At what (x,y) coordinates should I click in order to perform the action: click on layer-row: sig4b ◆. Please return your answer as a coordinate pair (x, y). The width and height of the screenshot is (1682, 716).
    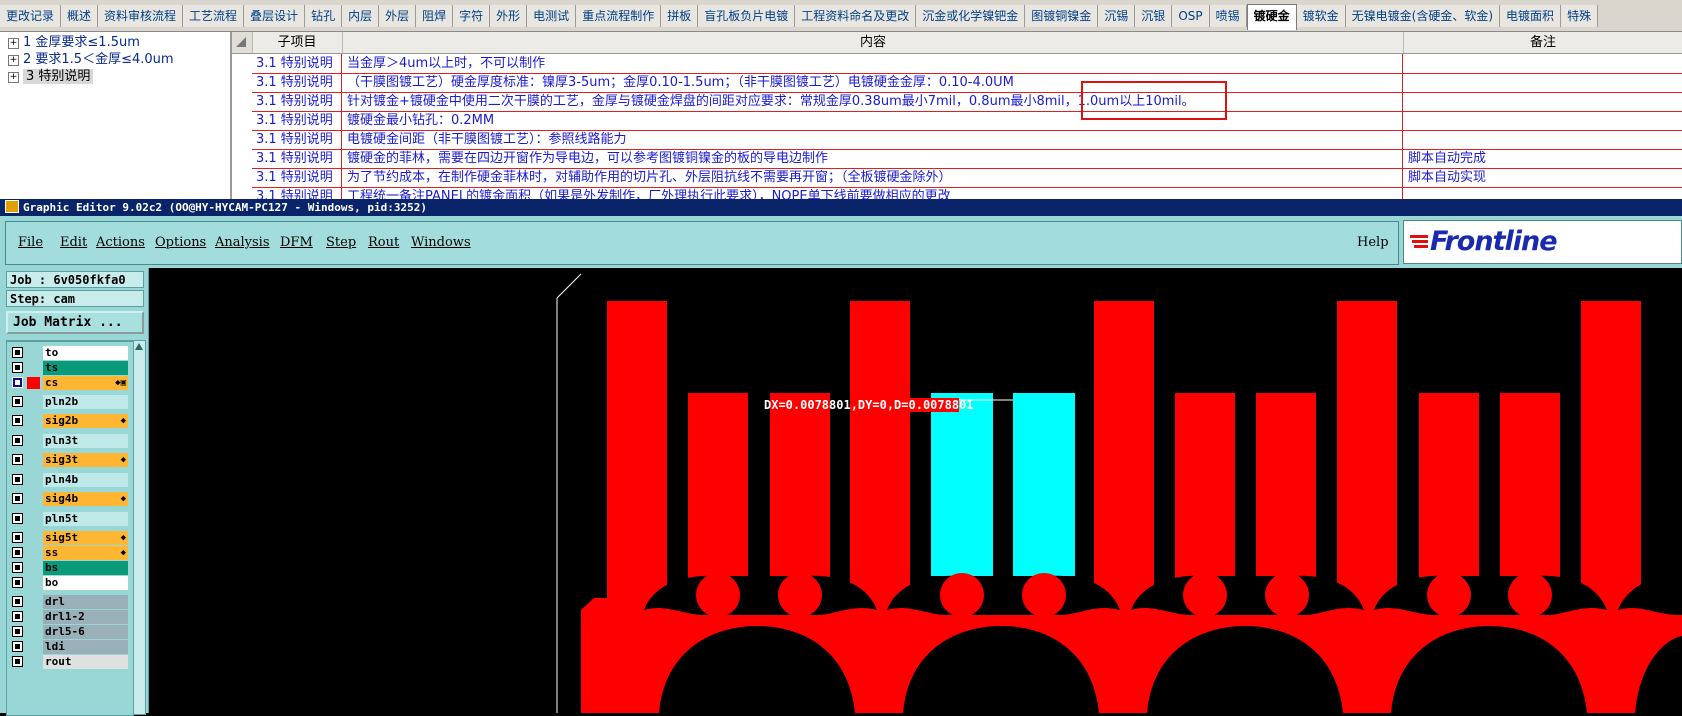
    Looking at the image, I should click on (69, 499).